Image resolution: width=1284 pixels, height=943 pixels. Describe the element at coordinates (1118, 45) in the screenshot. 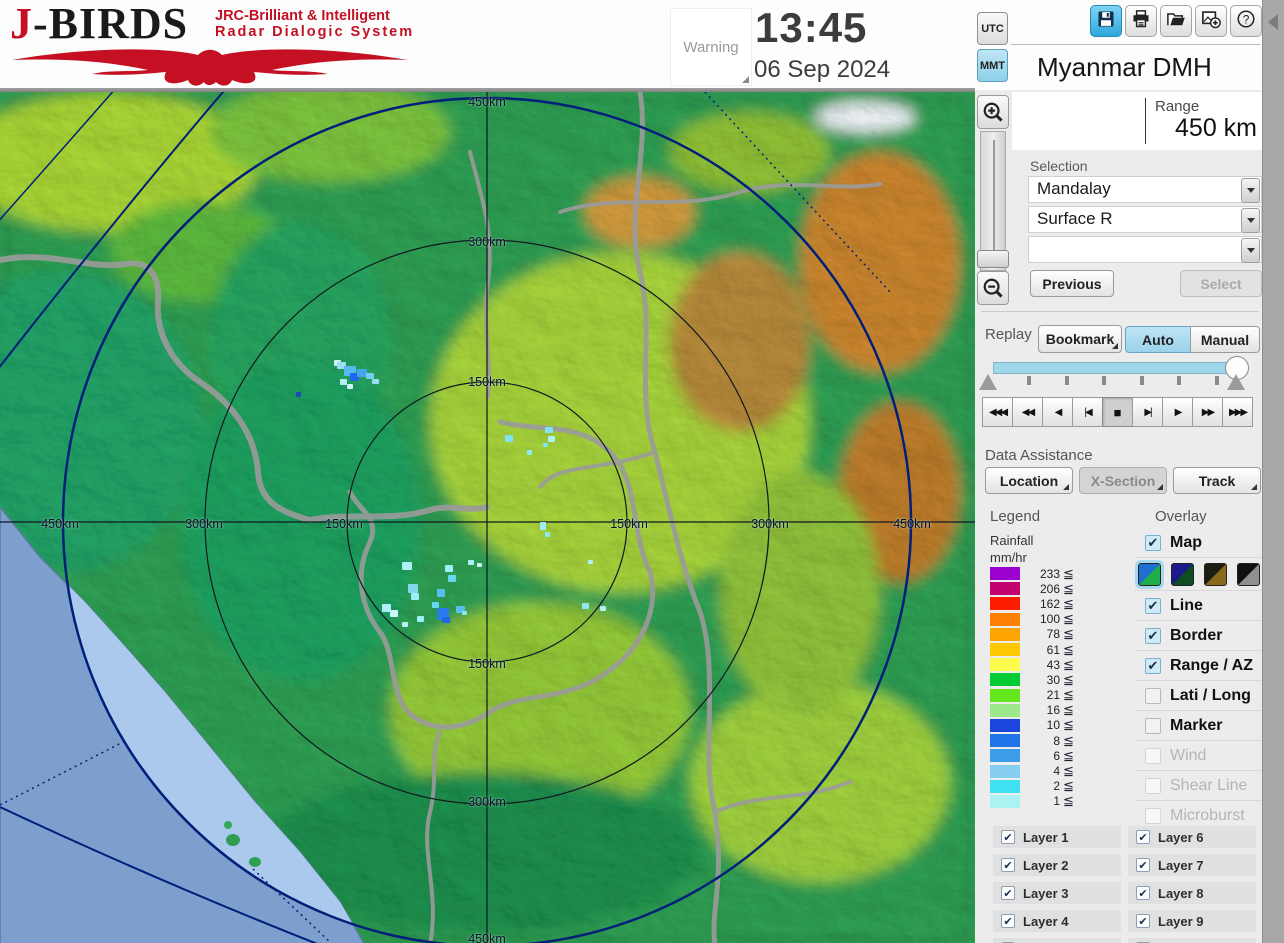

I see `panel-top: UTC MMT ? Myanmar DMH` at that location.